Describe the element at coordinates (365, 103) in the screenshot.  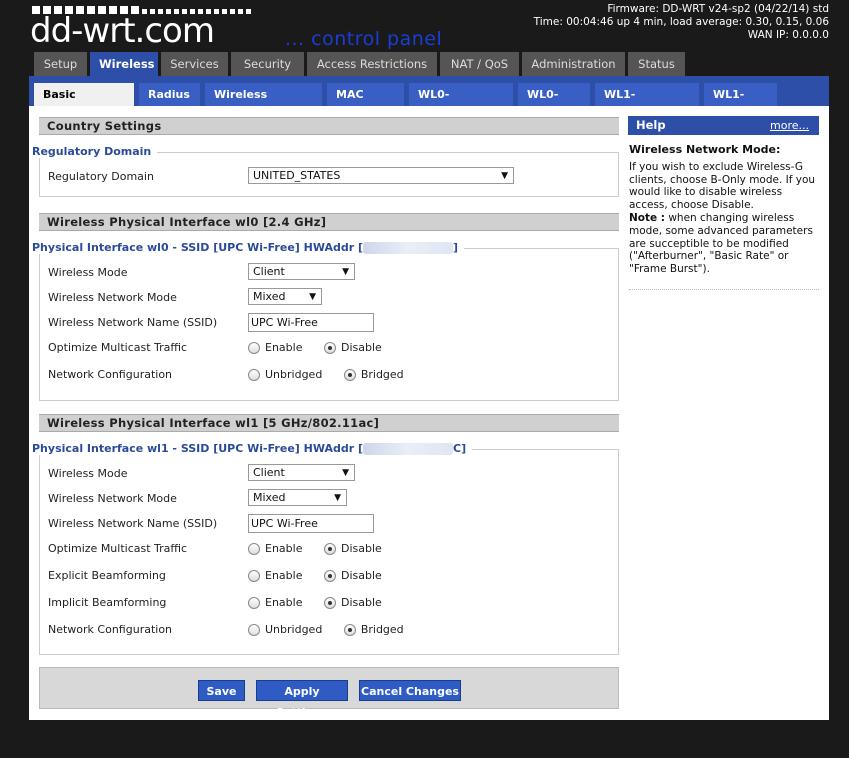
I see `subtab-mac-filter: MAC Filter` at that location.